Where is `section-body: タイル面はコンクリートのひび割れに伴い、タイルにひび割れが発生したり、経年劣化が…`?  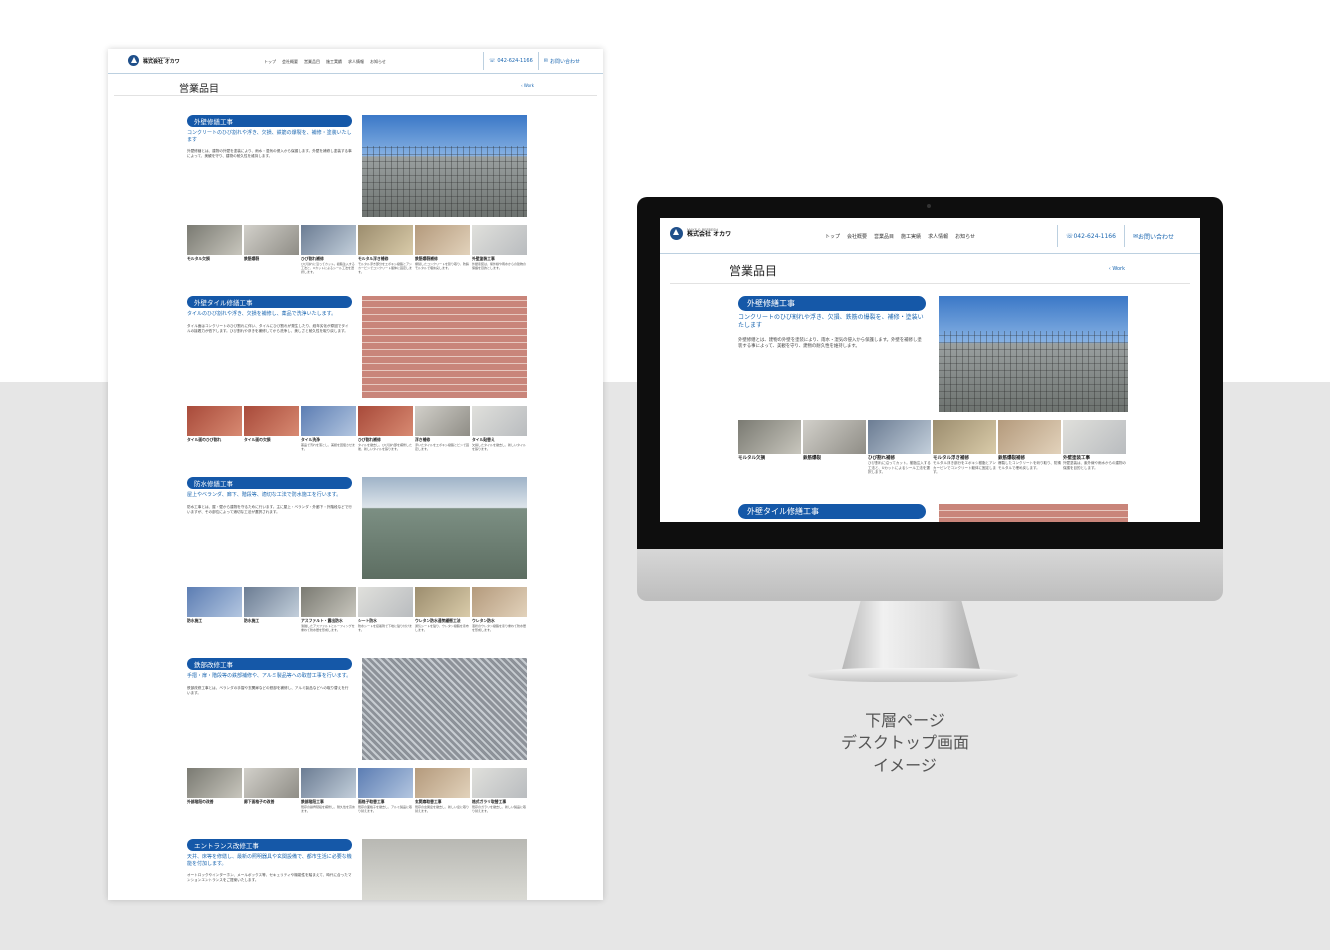 section-body: タイル面はコンクリートのひび割れに伴い、タイルにひび割れが発生したり、経年劣化が… is located at coordinates (268, 328).